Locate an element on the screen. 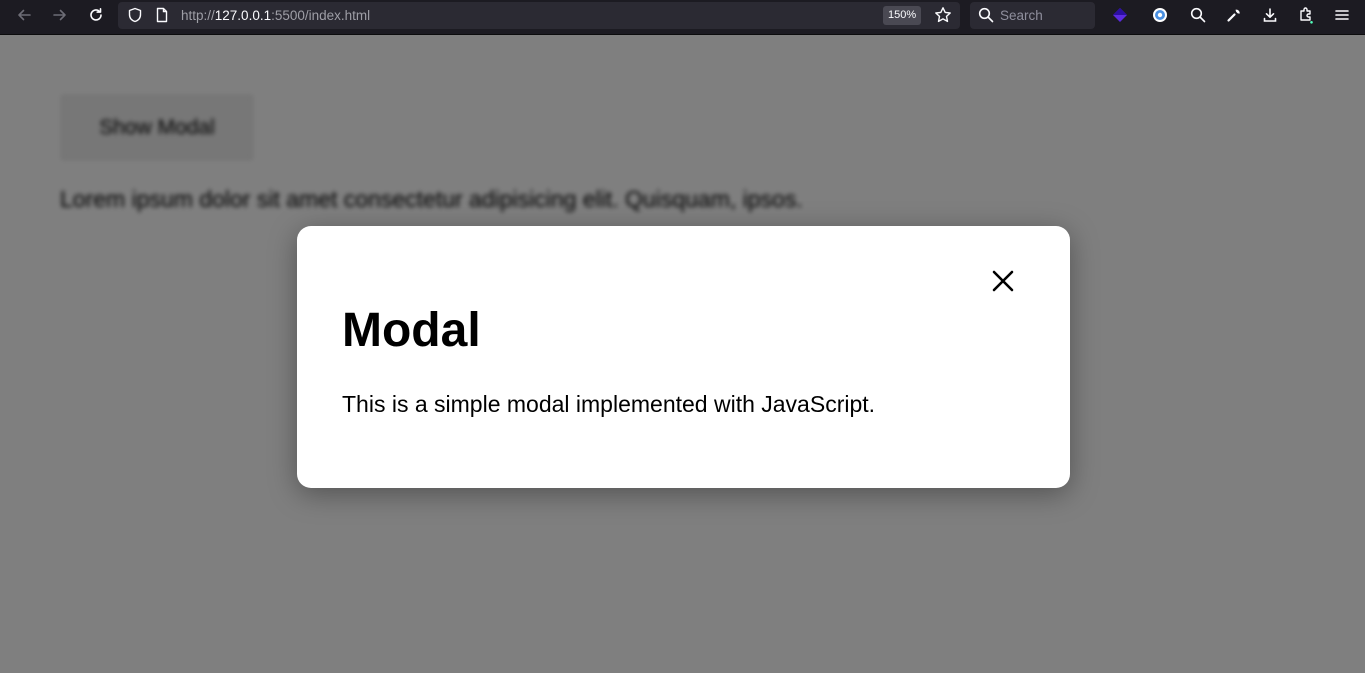  page-icon is located at coordinates (162, 15).